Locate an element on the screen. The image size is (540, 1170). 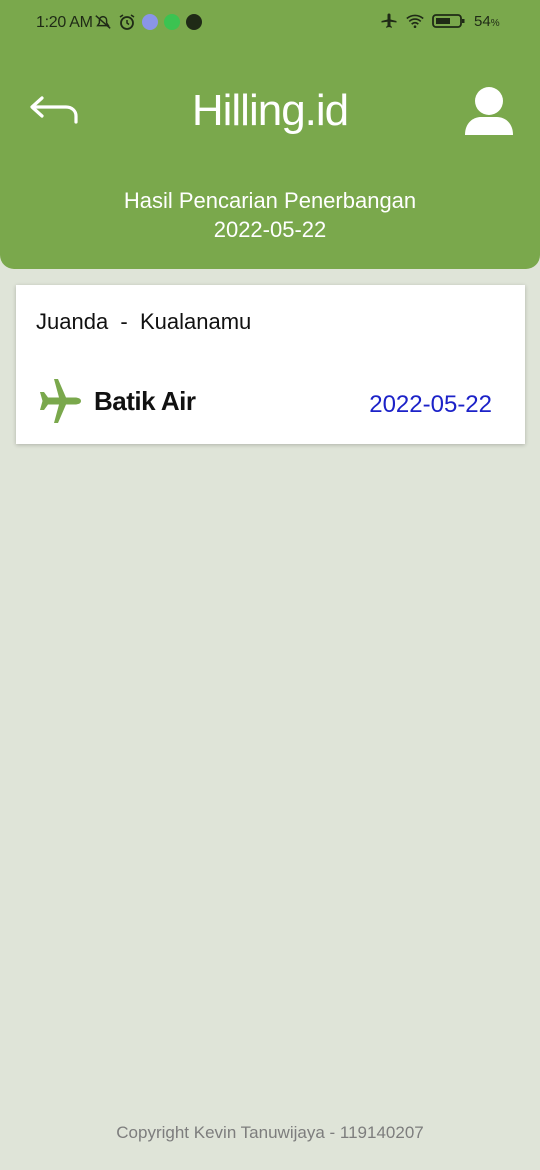
discord-icon is located at coordinates (150, 22).